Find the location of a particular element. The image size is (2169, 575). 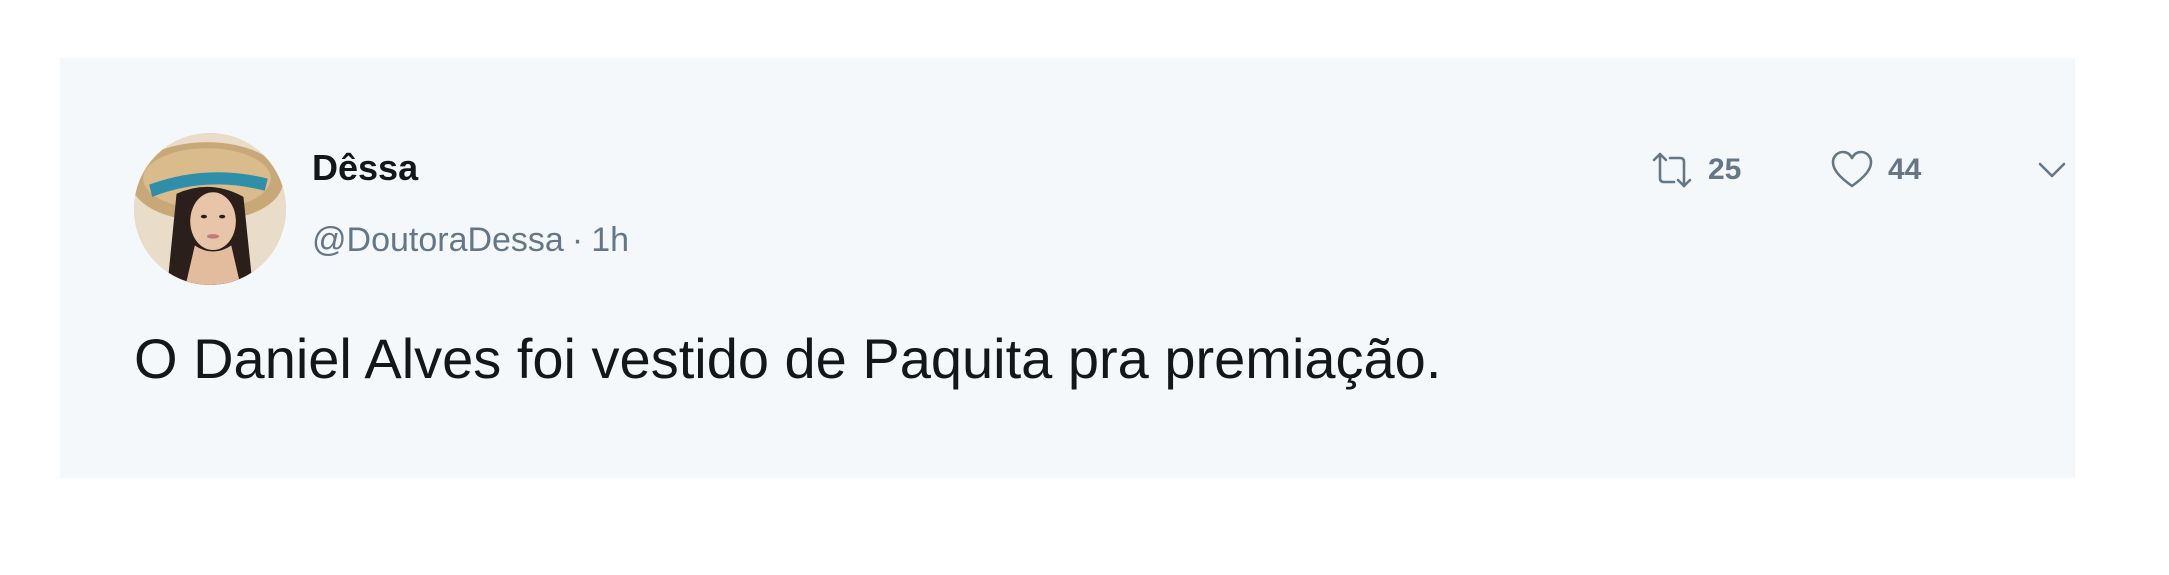

user-handle: @DoutoraDessa is located at coordinates (438, 240).